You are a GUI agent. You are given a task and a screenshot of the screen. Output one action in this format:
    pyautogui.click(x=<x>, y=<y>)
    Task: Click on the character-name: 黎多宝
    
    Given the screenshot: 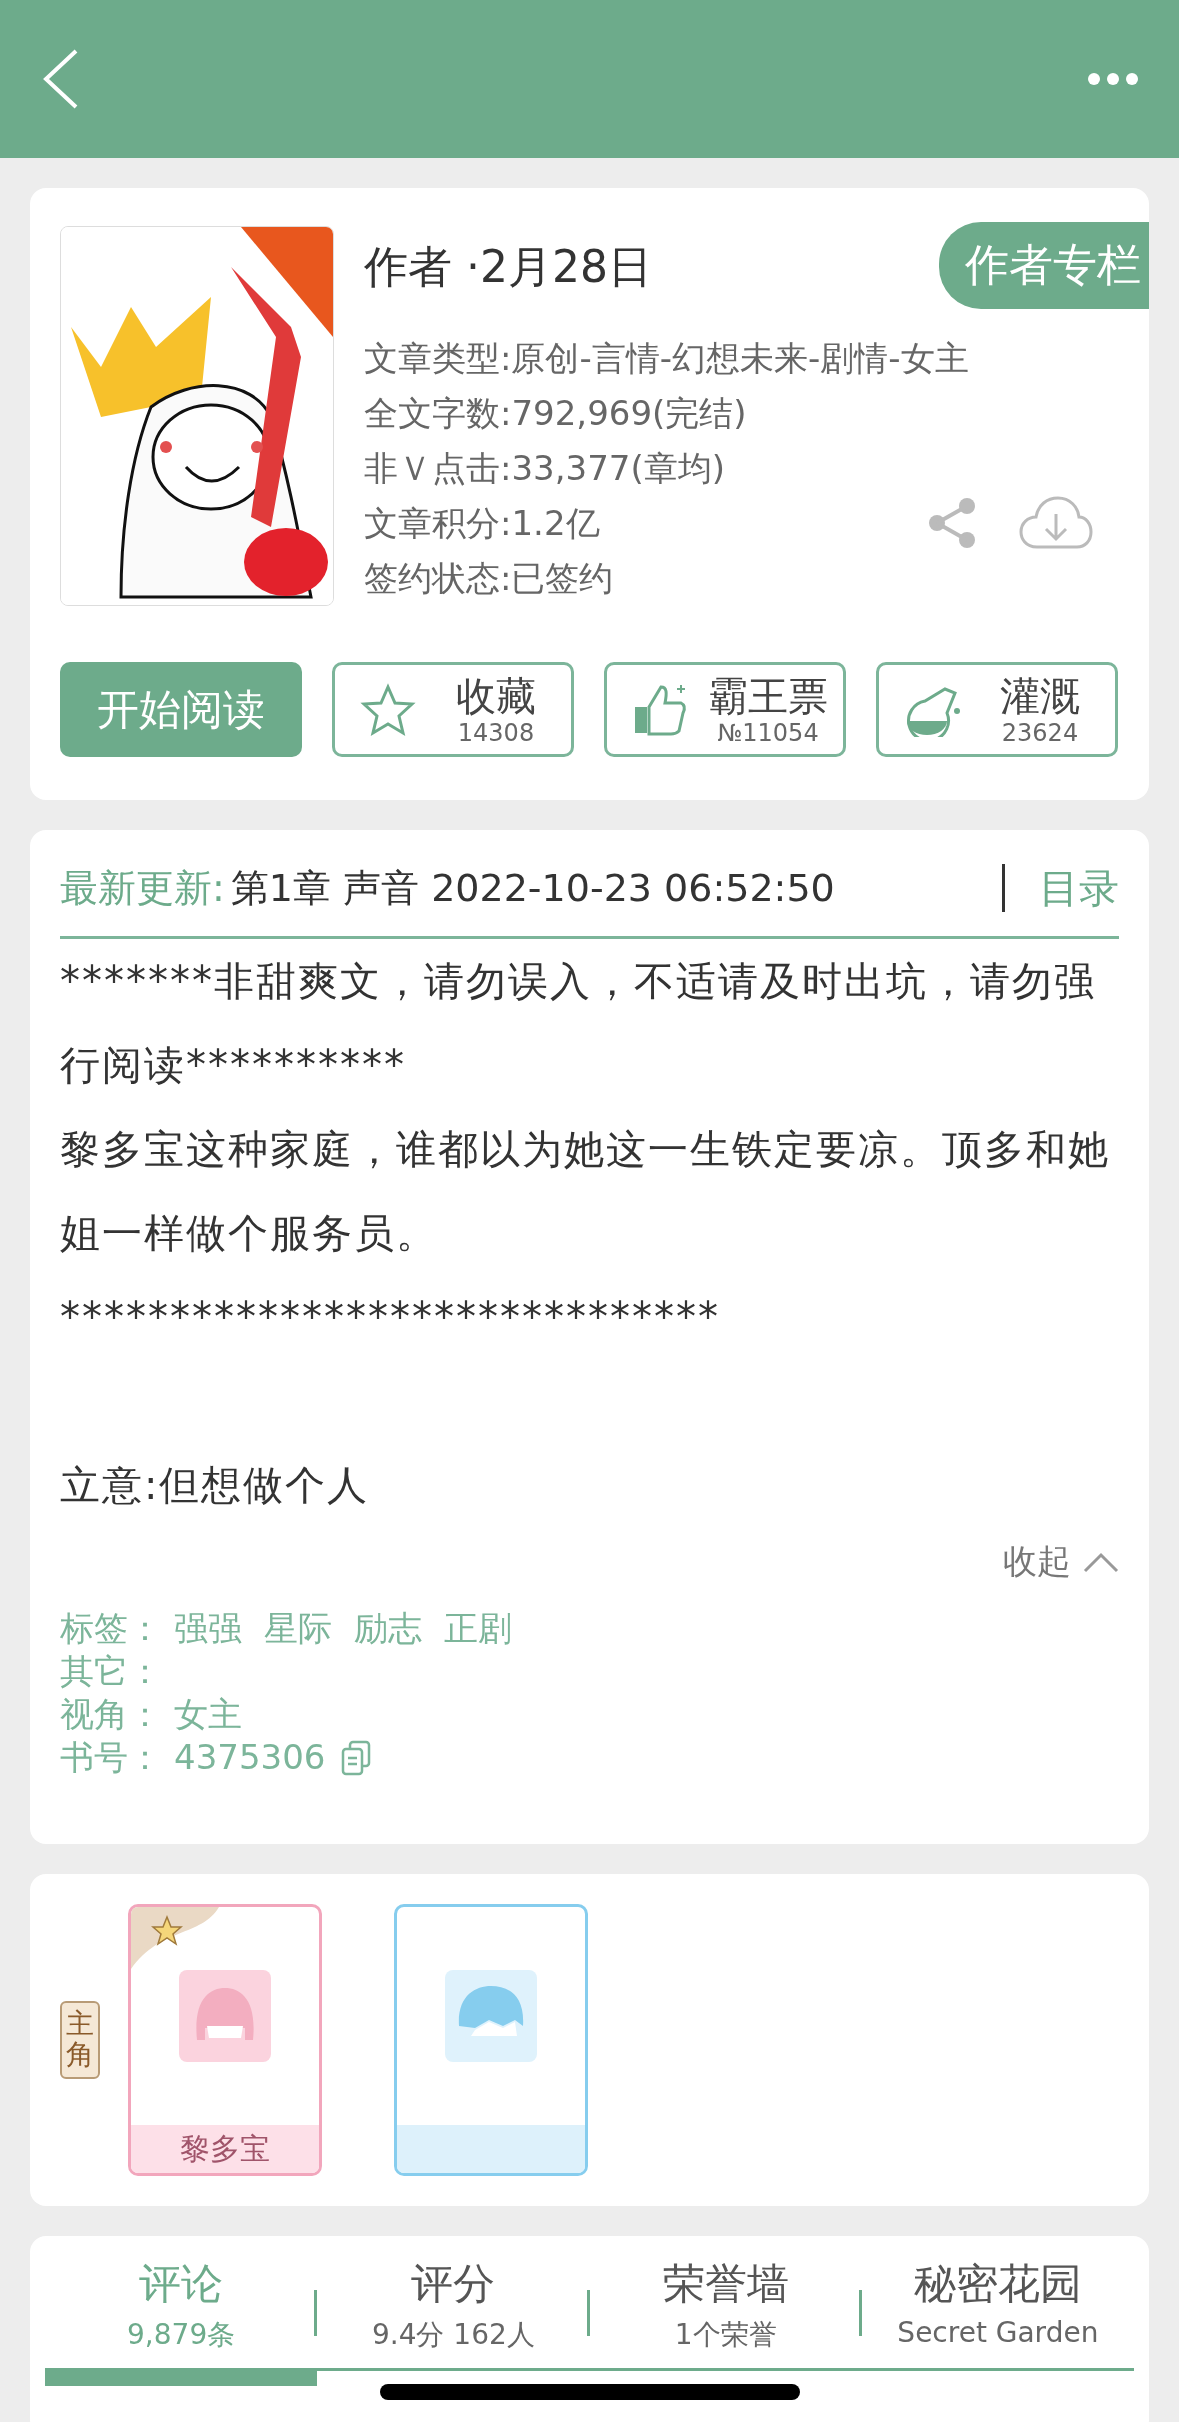 What is the action you would take?
    pyautogui.click(x=225, y=2148)
    